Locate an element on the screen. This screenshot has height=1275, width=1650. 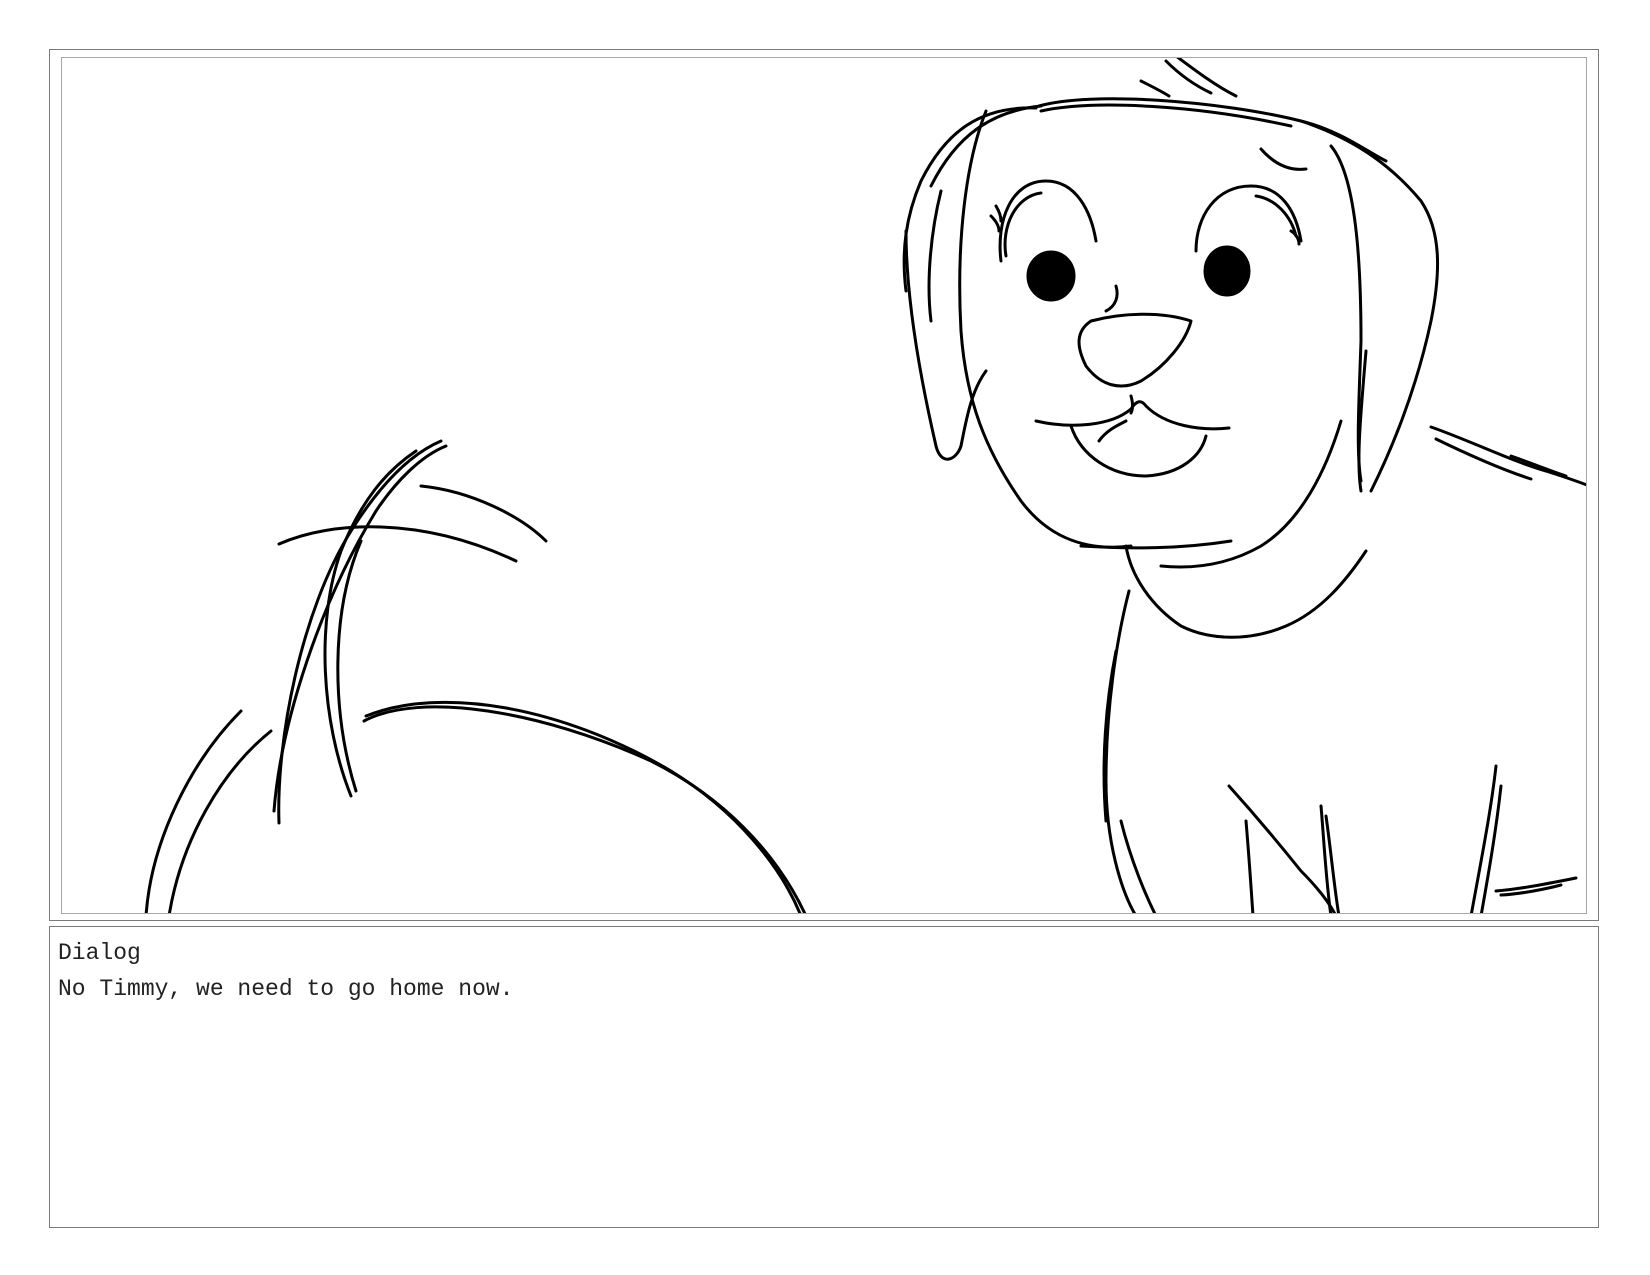
dialog-text: No Timmy, we need to go home now. is located at coordinates (286, 989).